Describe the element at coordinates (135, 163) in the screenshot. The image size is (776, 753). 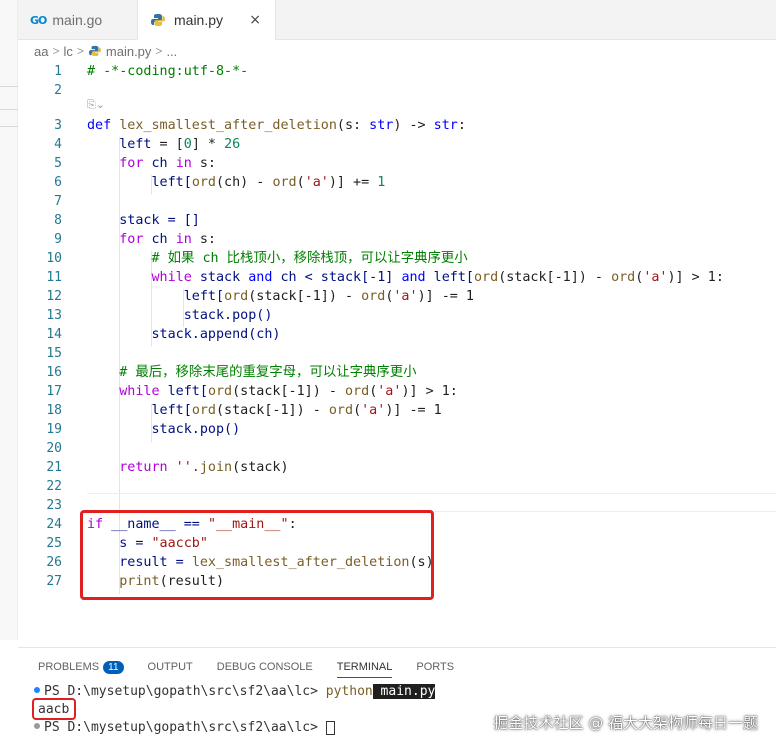
I see `code-line: 5 for ch in s:` at that location.